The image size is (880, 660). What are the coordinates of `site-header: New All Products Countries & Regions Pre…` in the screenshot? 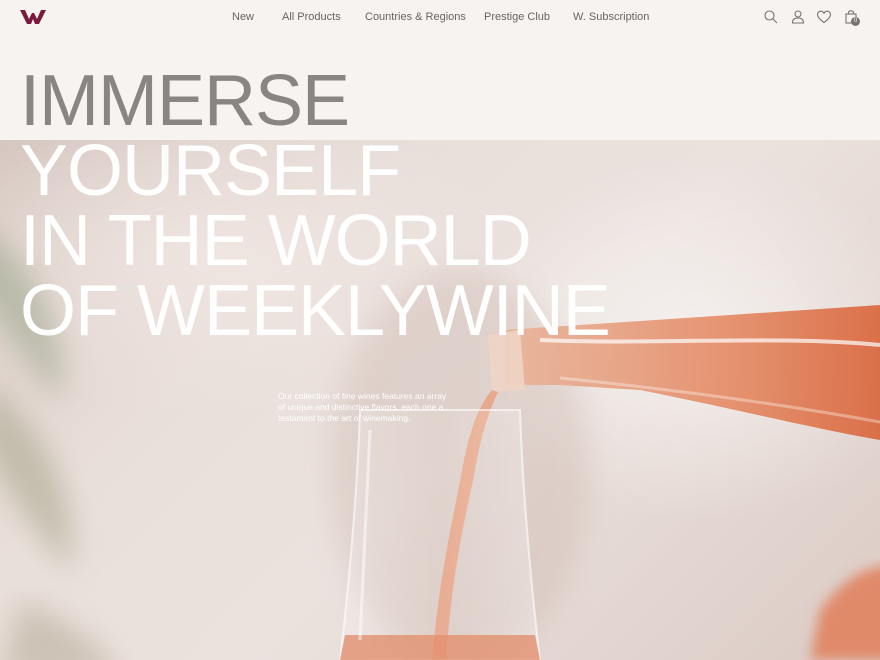 It's located at (440, 18).